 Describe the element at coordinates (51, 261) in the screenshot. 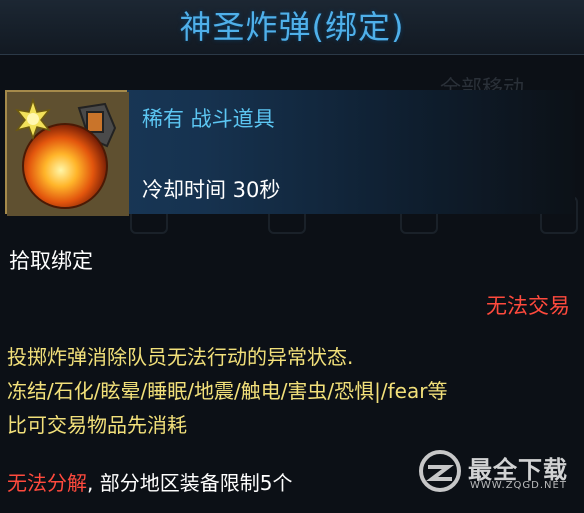

I see `bind-type: 拾取绑定` at that location.